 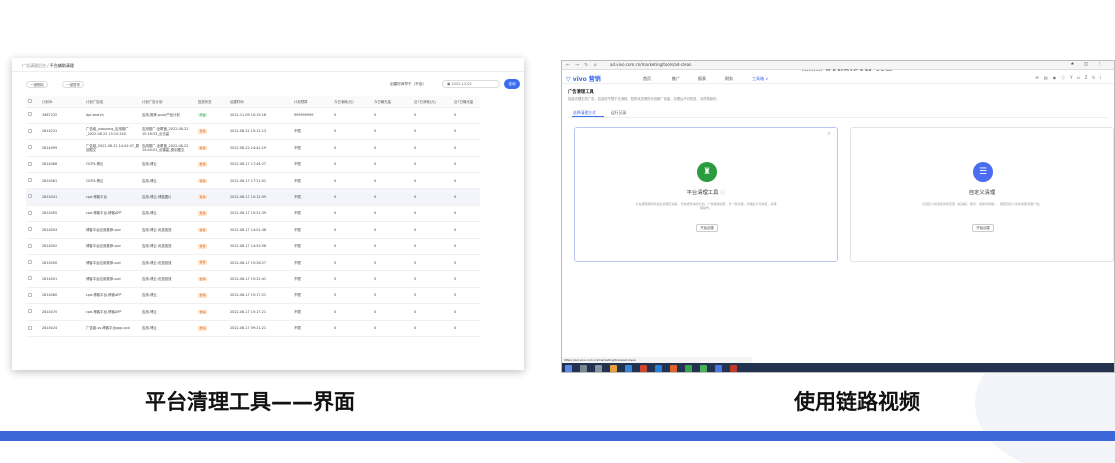 I want to click on browser-icon, so click(x=718, y=368).